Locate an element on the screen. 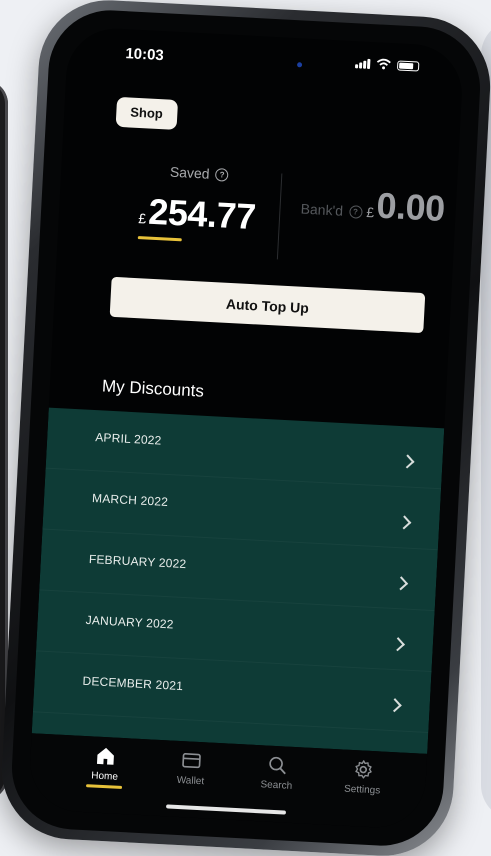  status-bar: 10:03 is located at coordinates (265, 60).